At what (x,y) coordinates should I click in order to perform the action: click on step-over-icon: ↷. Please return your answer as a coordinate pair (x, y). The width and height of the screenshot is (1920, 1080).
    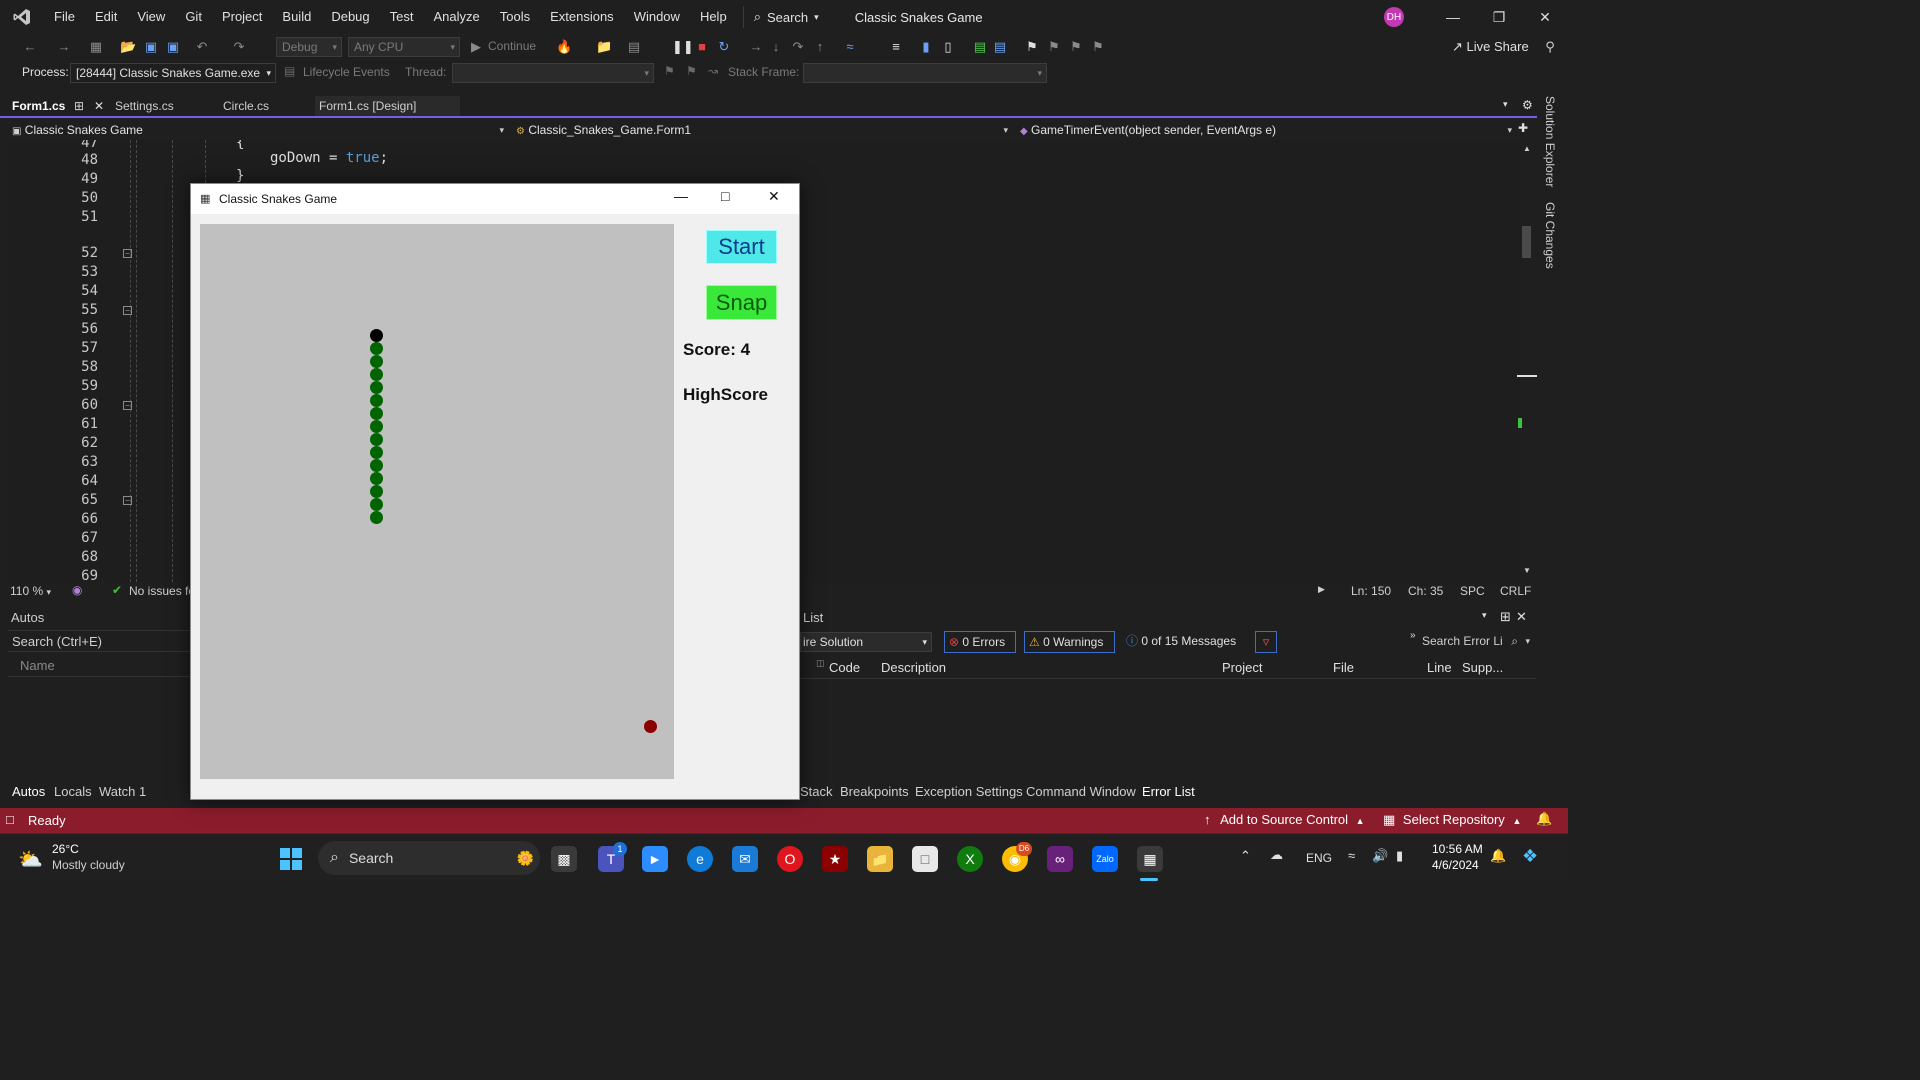
    Looking at the image, I should click on (798, 47).